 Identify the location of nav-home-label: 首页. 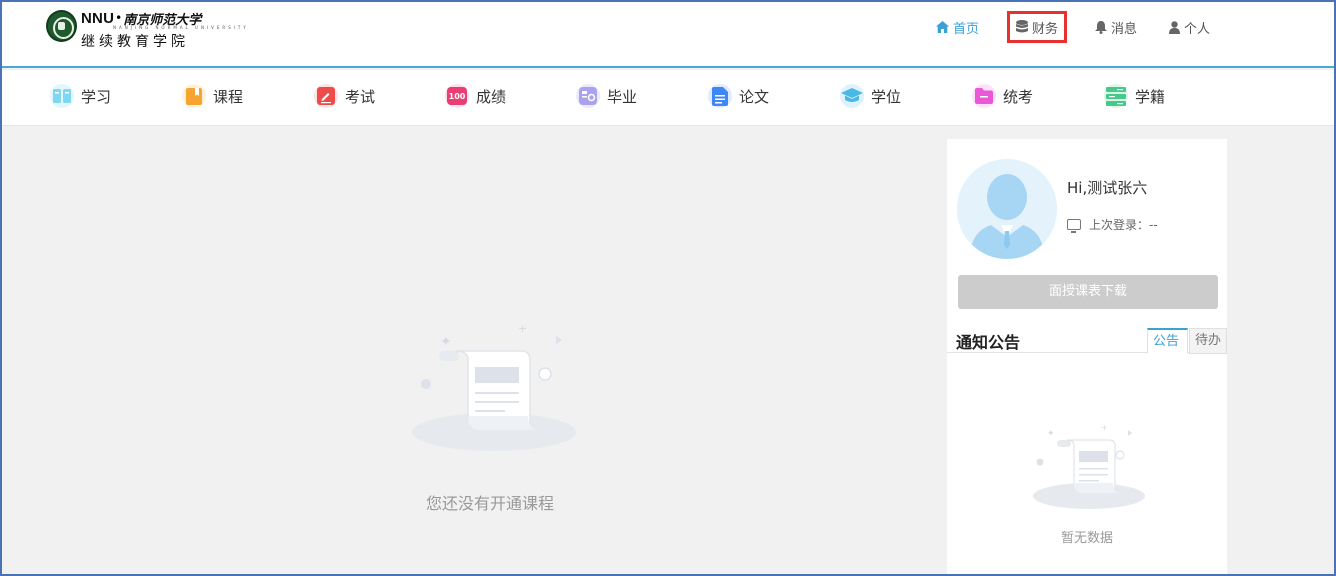
(965, 29).